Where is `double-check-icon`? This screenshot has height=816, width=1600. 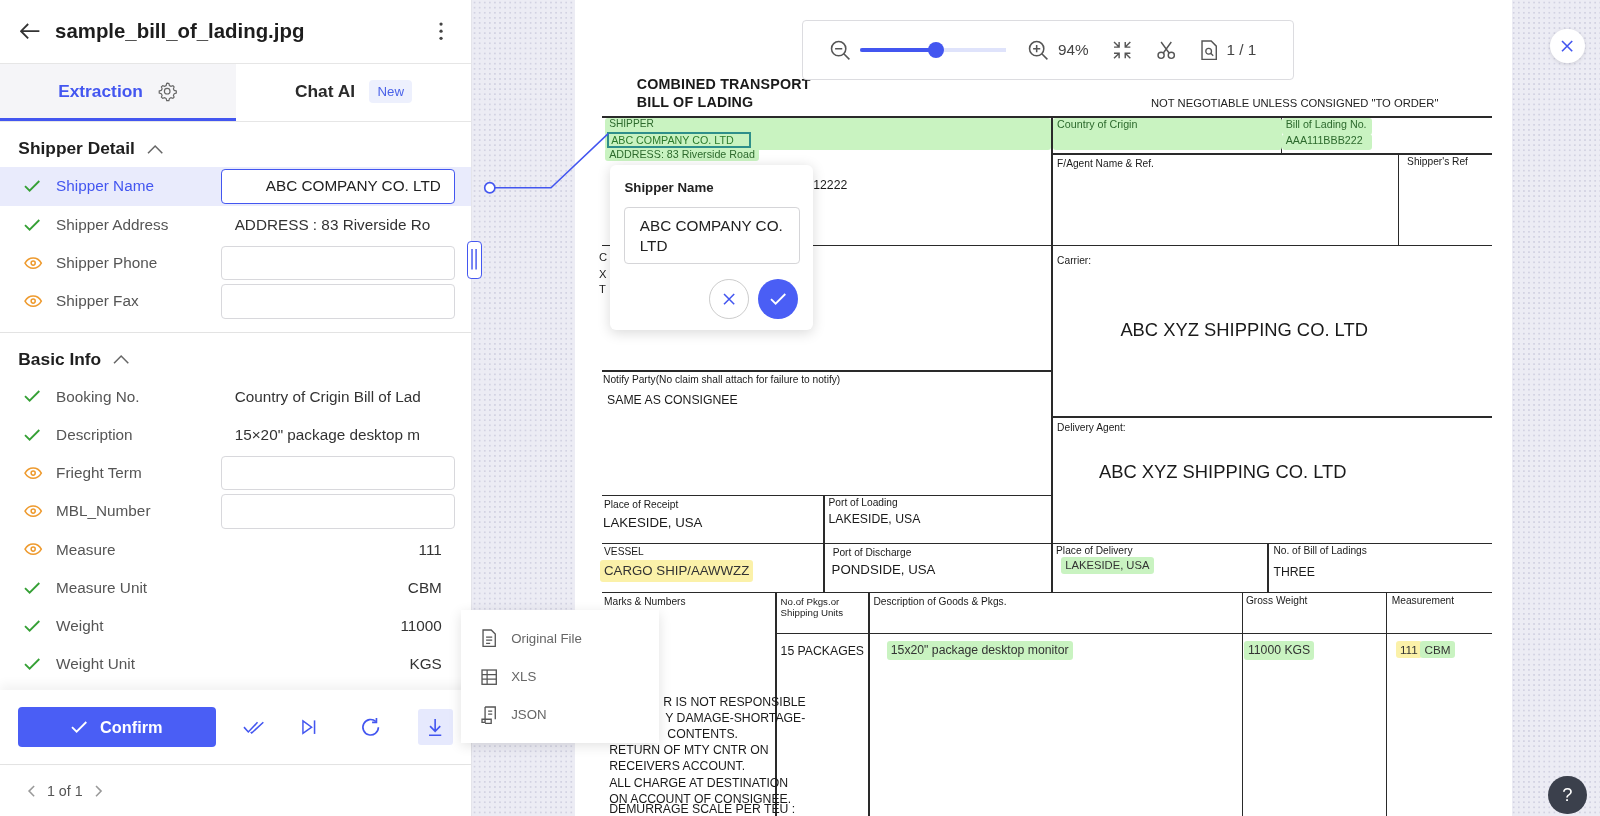 double-check-icon is located at coordinates (254, 727).